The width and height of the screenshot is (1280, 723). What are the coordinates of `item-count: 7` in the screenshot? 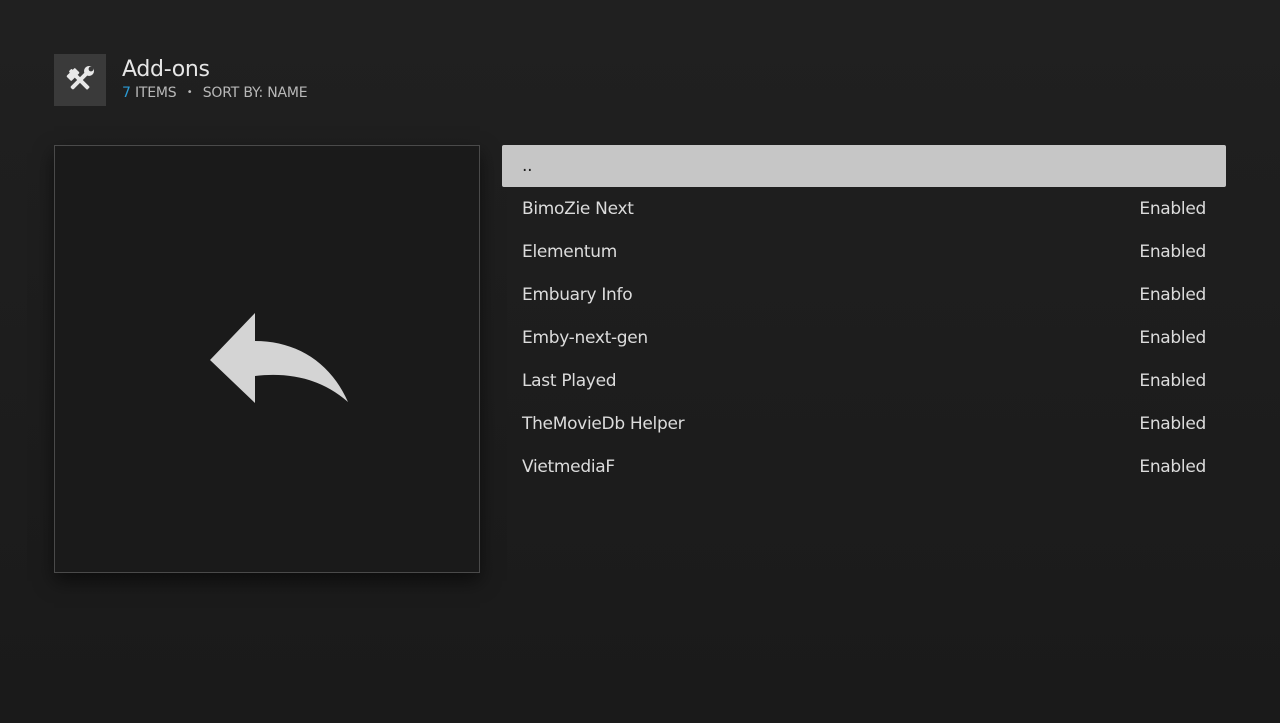 It's located at (126, 93).